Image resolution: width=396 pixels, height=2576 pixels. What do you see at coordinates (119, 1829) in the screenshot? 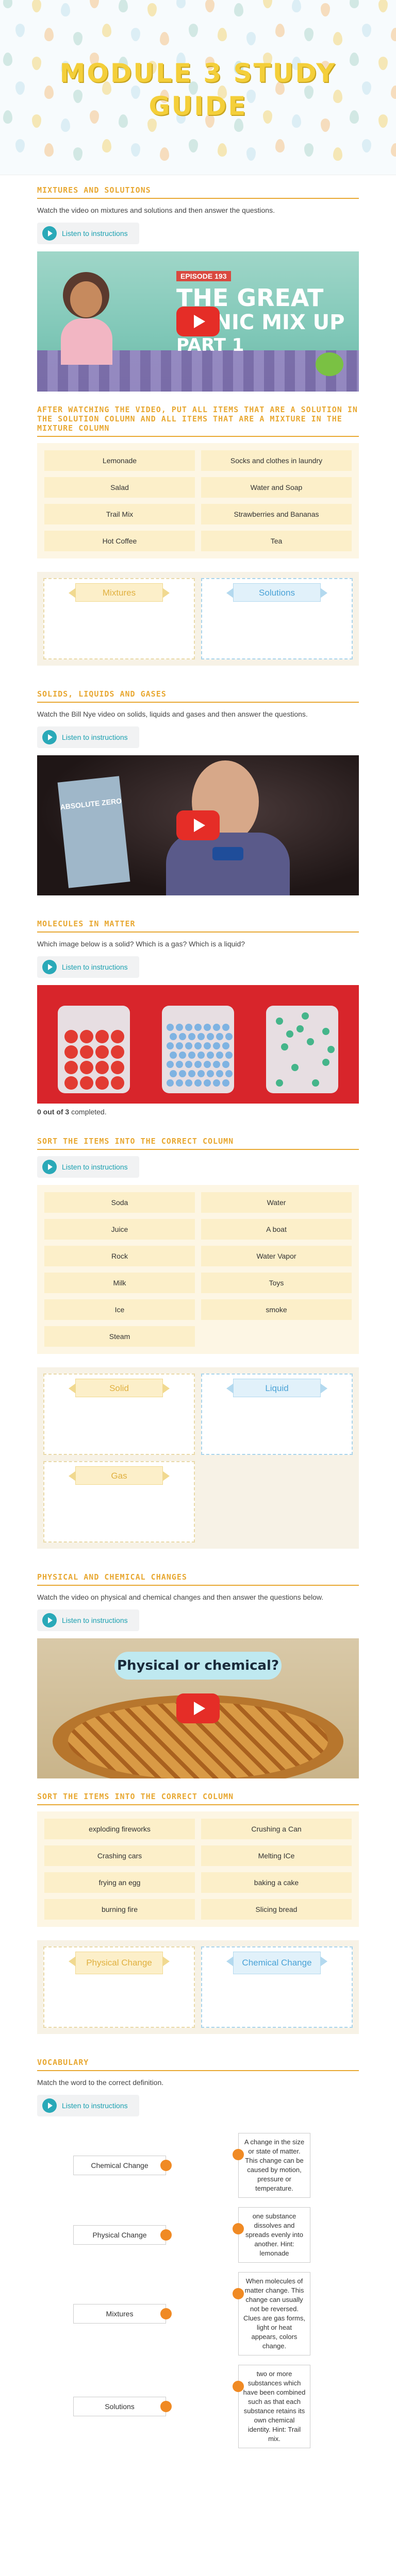
I see `draggable-item: exploding fireworks` at bounding box center [119, 1829].